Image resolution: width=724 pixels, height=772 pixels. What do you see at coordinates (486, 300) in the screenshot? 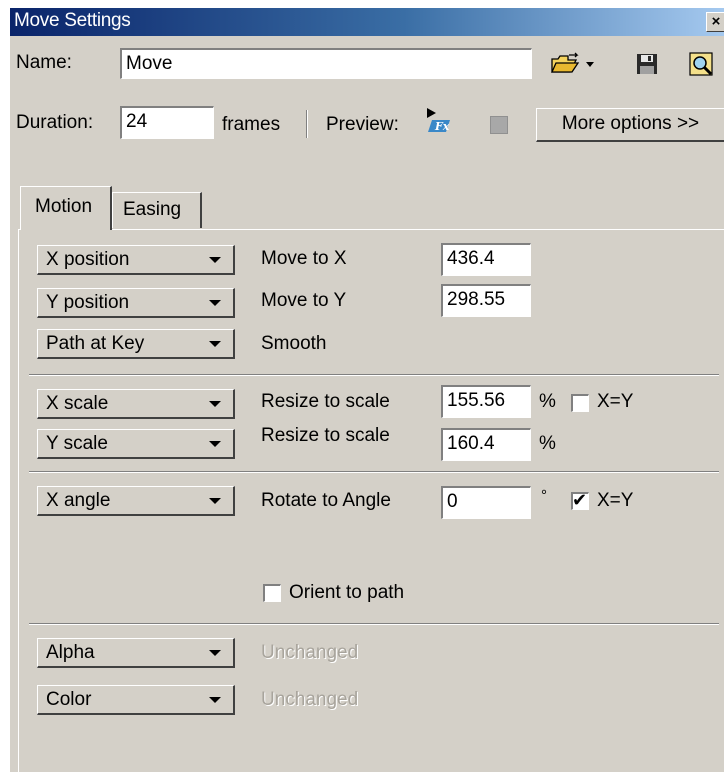
I see `move-to-y-input: 298.55` at bounding box center [486, 300].